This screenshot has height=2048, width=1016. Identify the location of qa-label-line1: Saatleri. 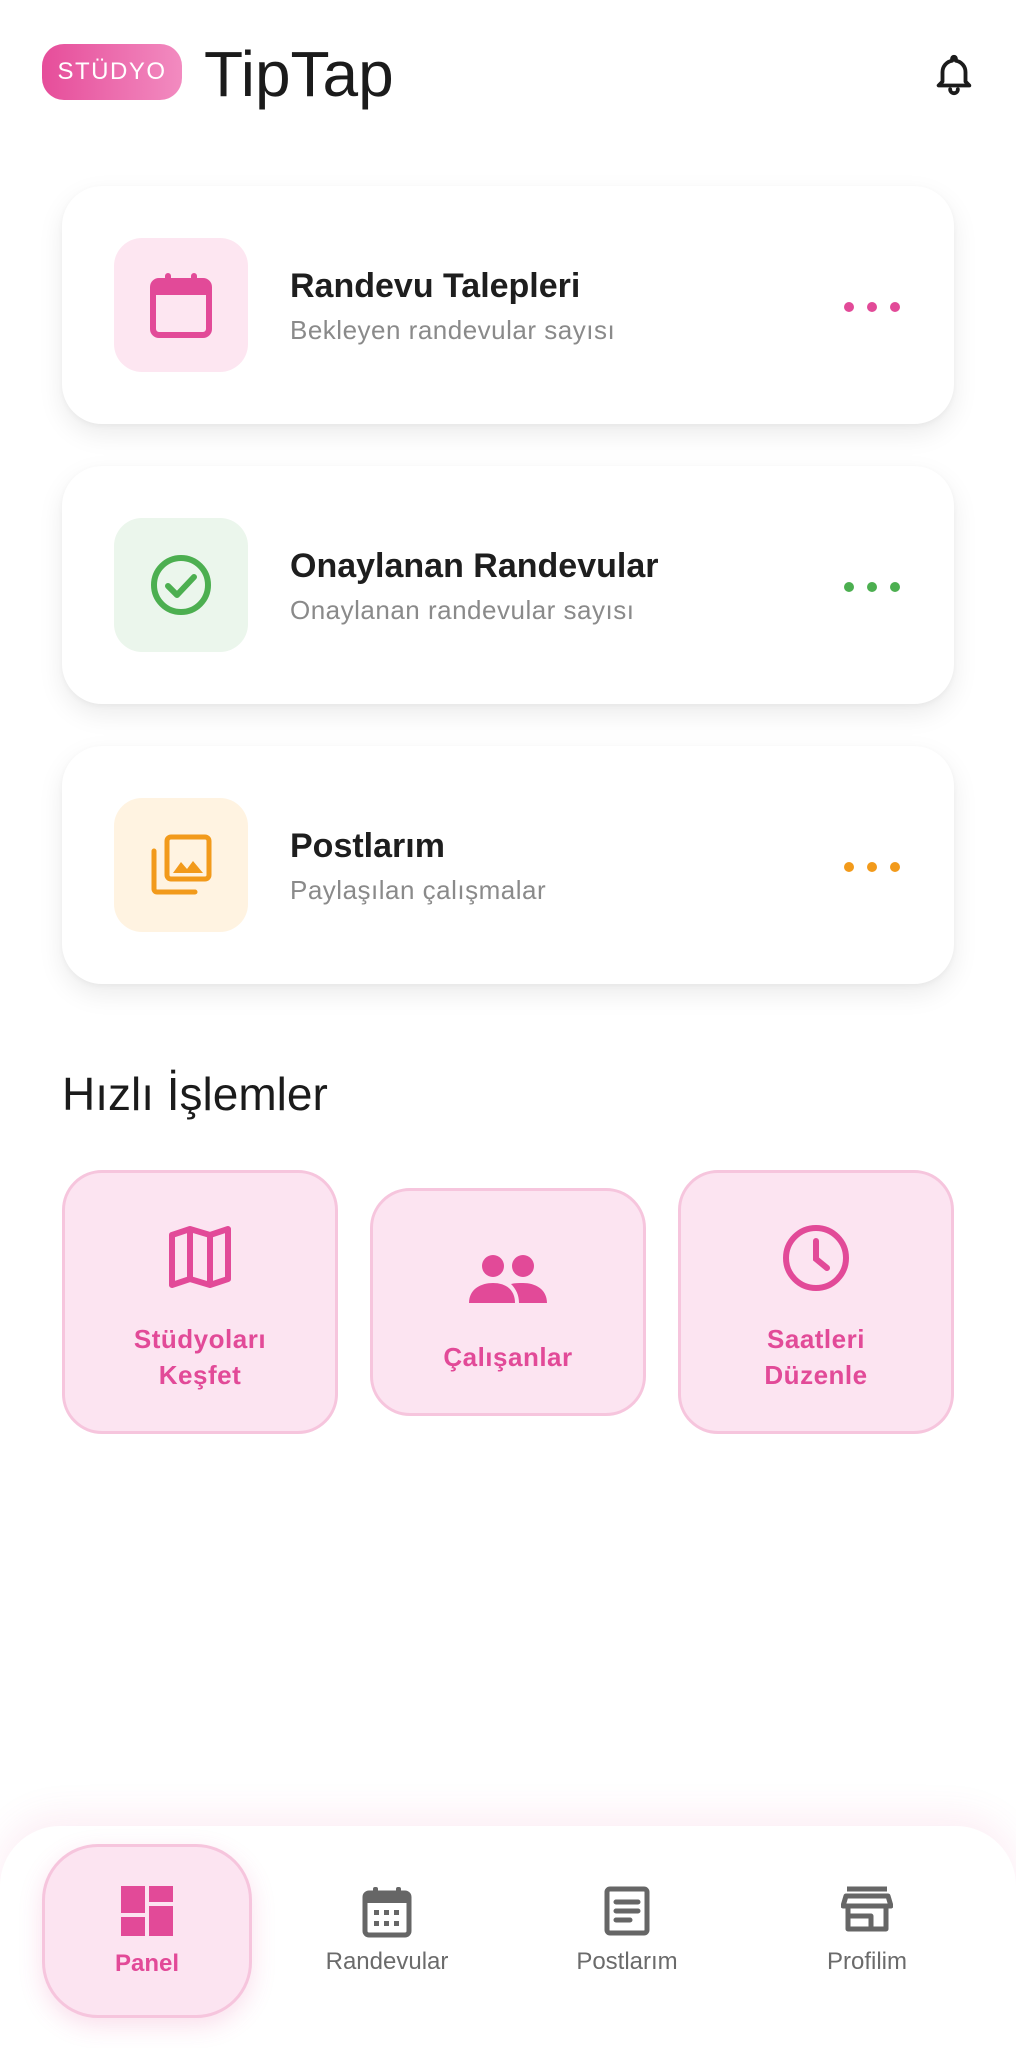
(816, 1339).